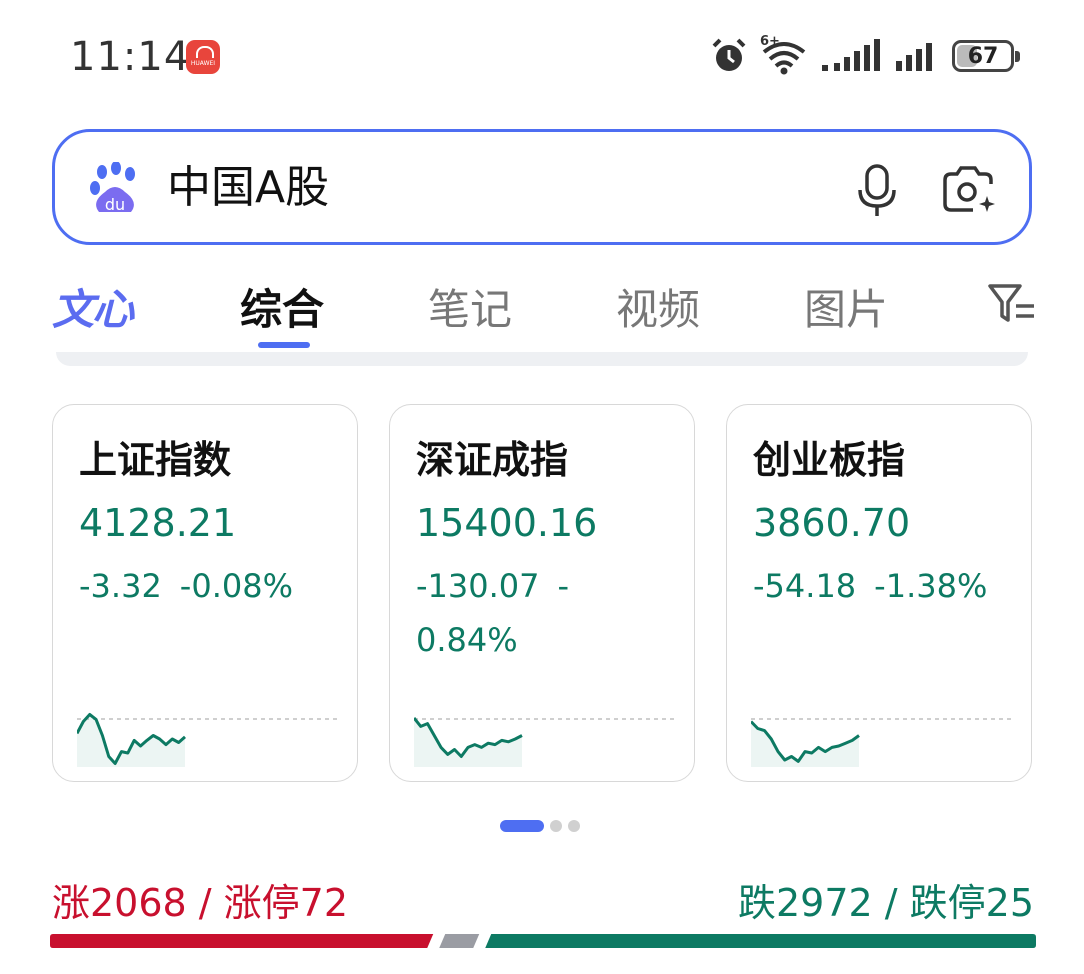 The image size is (1084, 974). Describe the element at coordinates (203, 57) in the screenshot. I see `huawei-app-icon: HUAWEI` at that location.